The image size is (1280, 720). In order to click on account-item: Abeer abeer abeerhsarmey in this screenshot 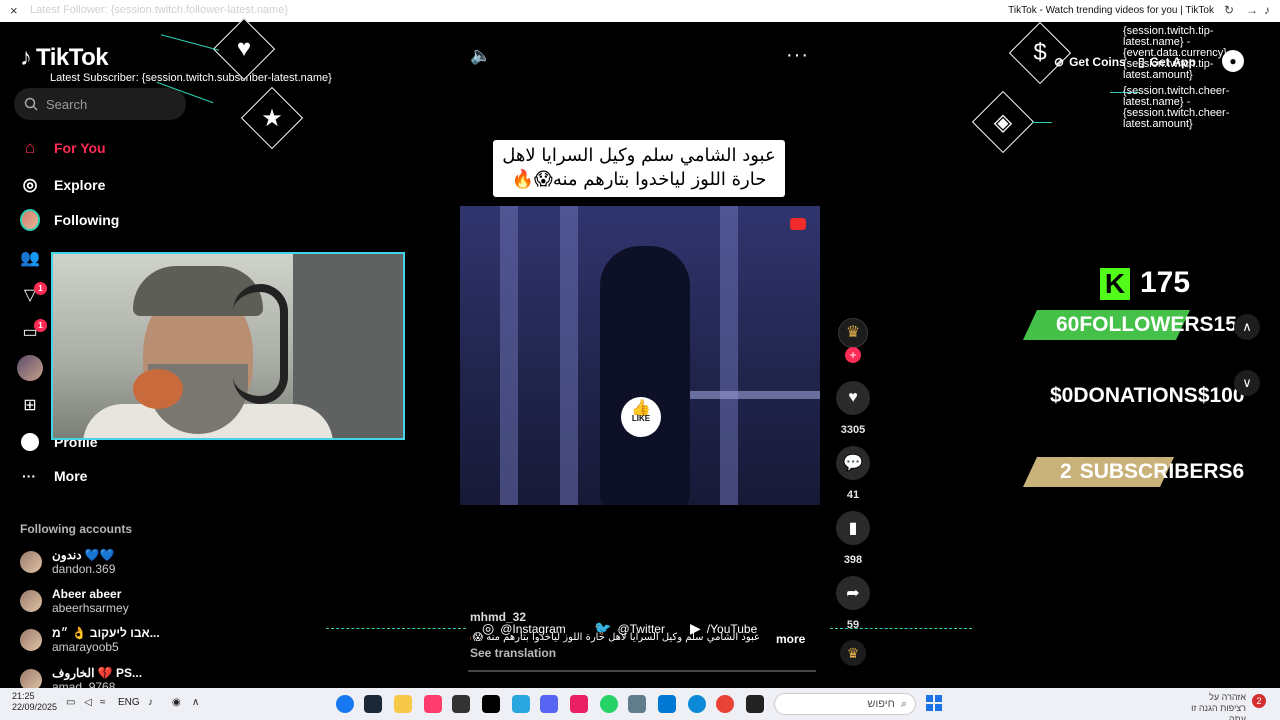, I will do `click(74, 601)`.